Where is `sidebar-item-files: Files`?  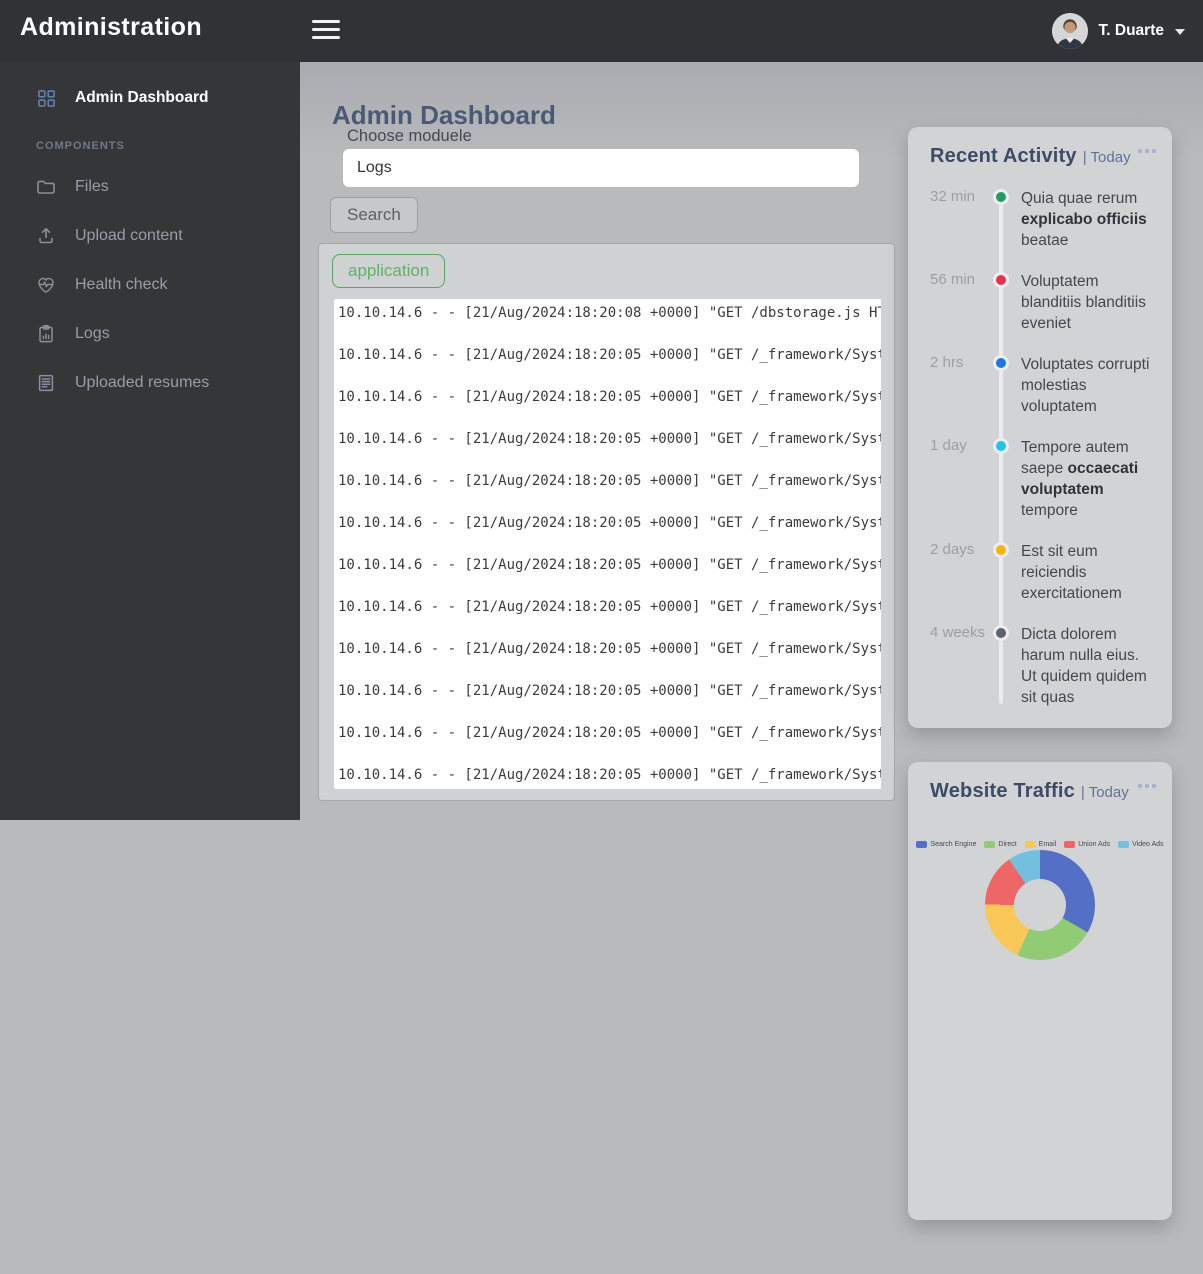 sidebar-item-files: Files is located at coordinates (150, 186).